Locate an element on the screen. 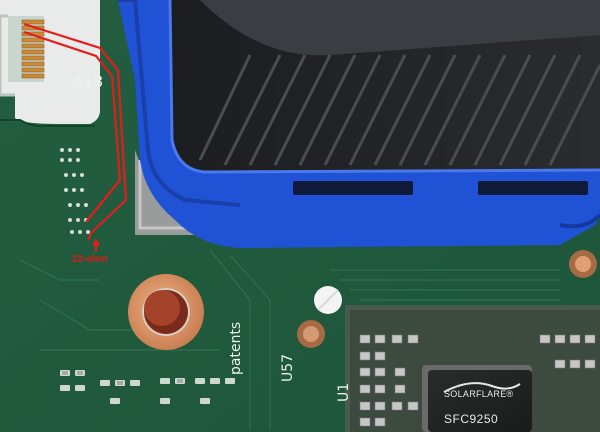 The width and height of the screenshot is (600, 432). pin-label-a13: A13 is located at coordinates (88, 81).